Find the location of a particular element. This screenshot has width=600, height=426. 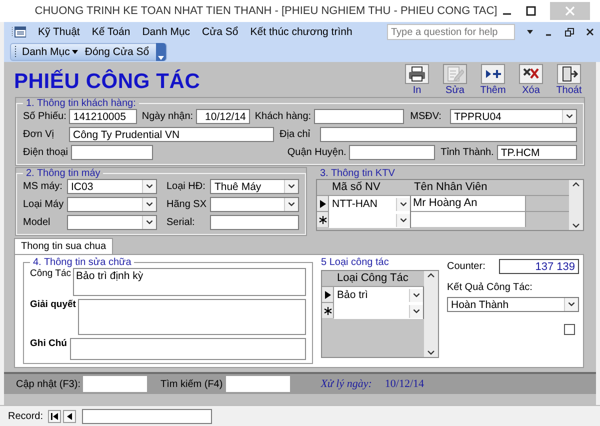

field-label: Địa chỉ is located at coordinates (296, 134).